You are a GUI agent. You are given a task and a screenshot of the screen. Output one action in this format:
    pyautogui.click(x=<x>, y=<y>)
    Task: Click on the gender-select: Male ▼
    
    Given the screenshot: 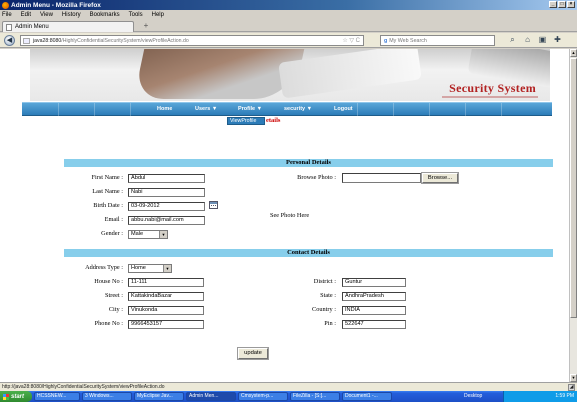 What is the action you would take?
    pyautogui.click(x=148, y=234)
    